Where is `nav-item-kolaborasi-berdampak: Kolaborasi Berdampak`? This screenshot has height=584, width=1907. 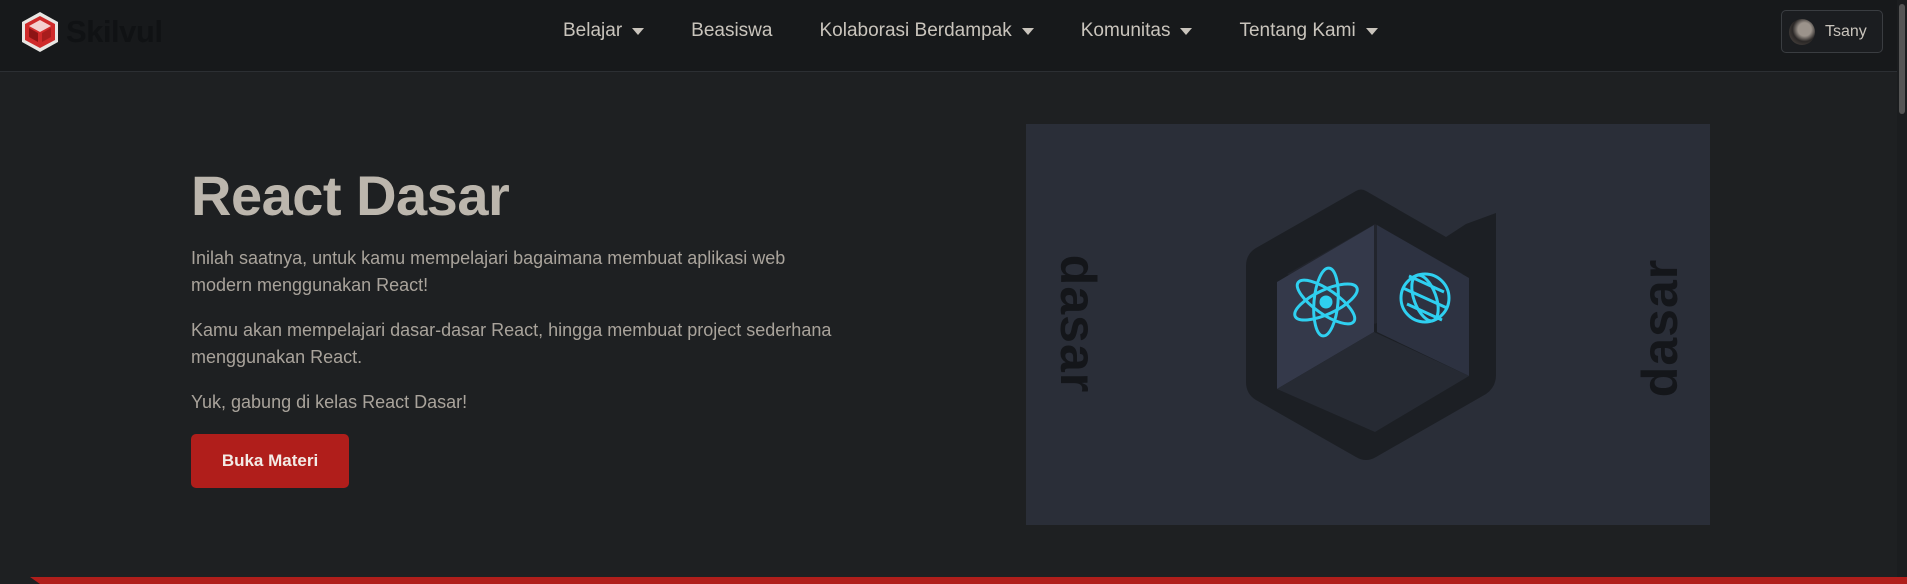 nav-item-kolaborasi-berdampak: Kolaborasi Berdampak is located at coordinates (926, 31).